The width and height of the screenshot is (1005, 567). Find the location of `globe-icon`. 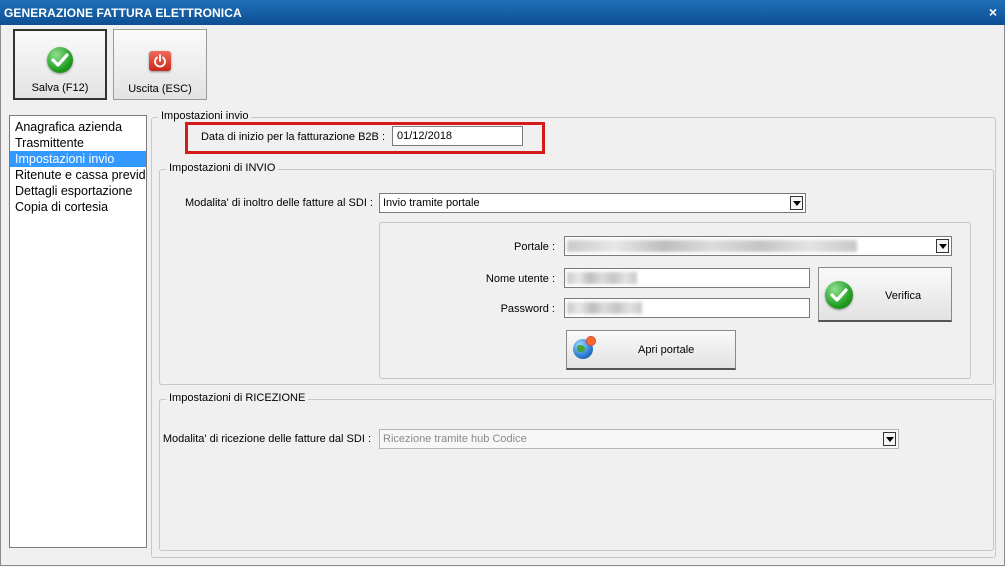

globe-icon is located at coordinates (584, 347).